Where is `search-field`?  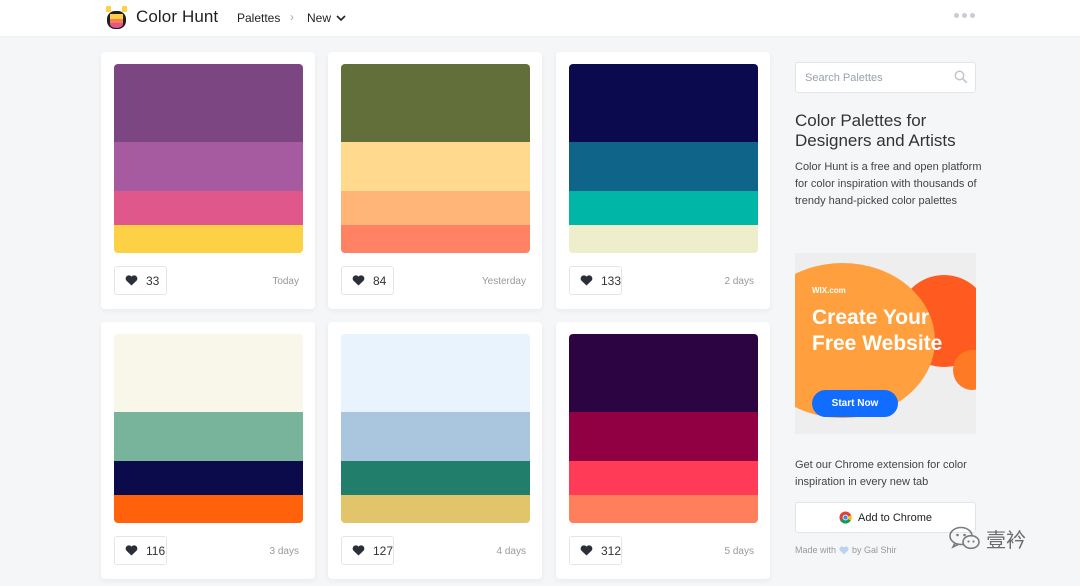
search-field is located at coordinates (885, 77).